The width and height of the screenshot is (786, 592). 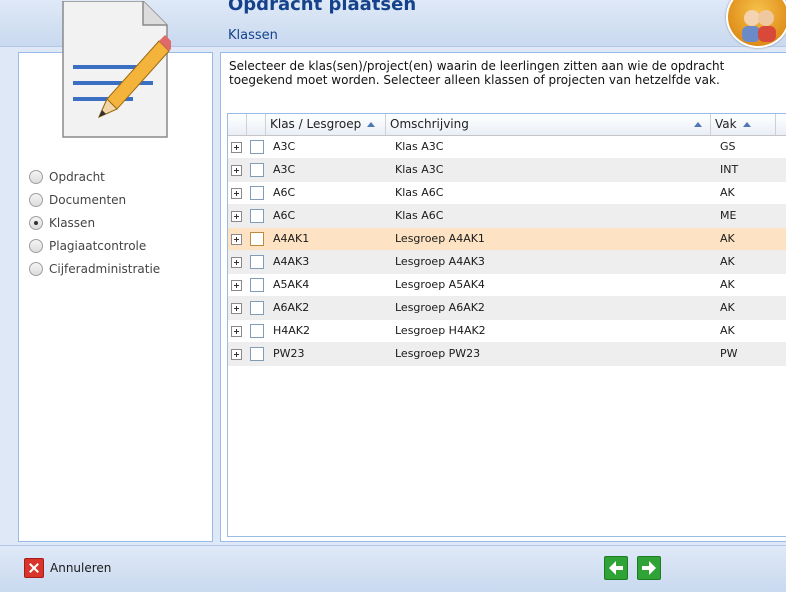 I want to click on table-row: A4AK3 Lesgroep A4AK3 AK, so click(x=507, y=262).